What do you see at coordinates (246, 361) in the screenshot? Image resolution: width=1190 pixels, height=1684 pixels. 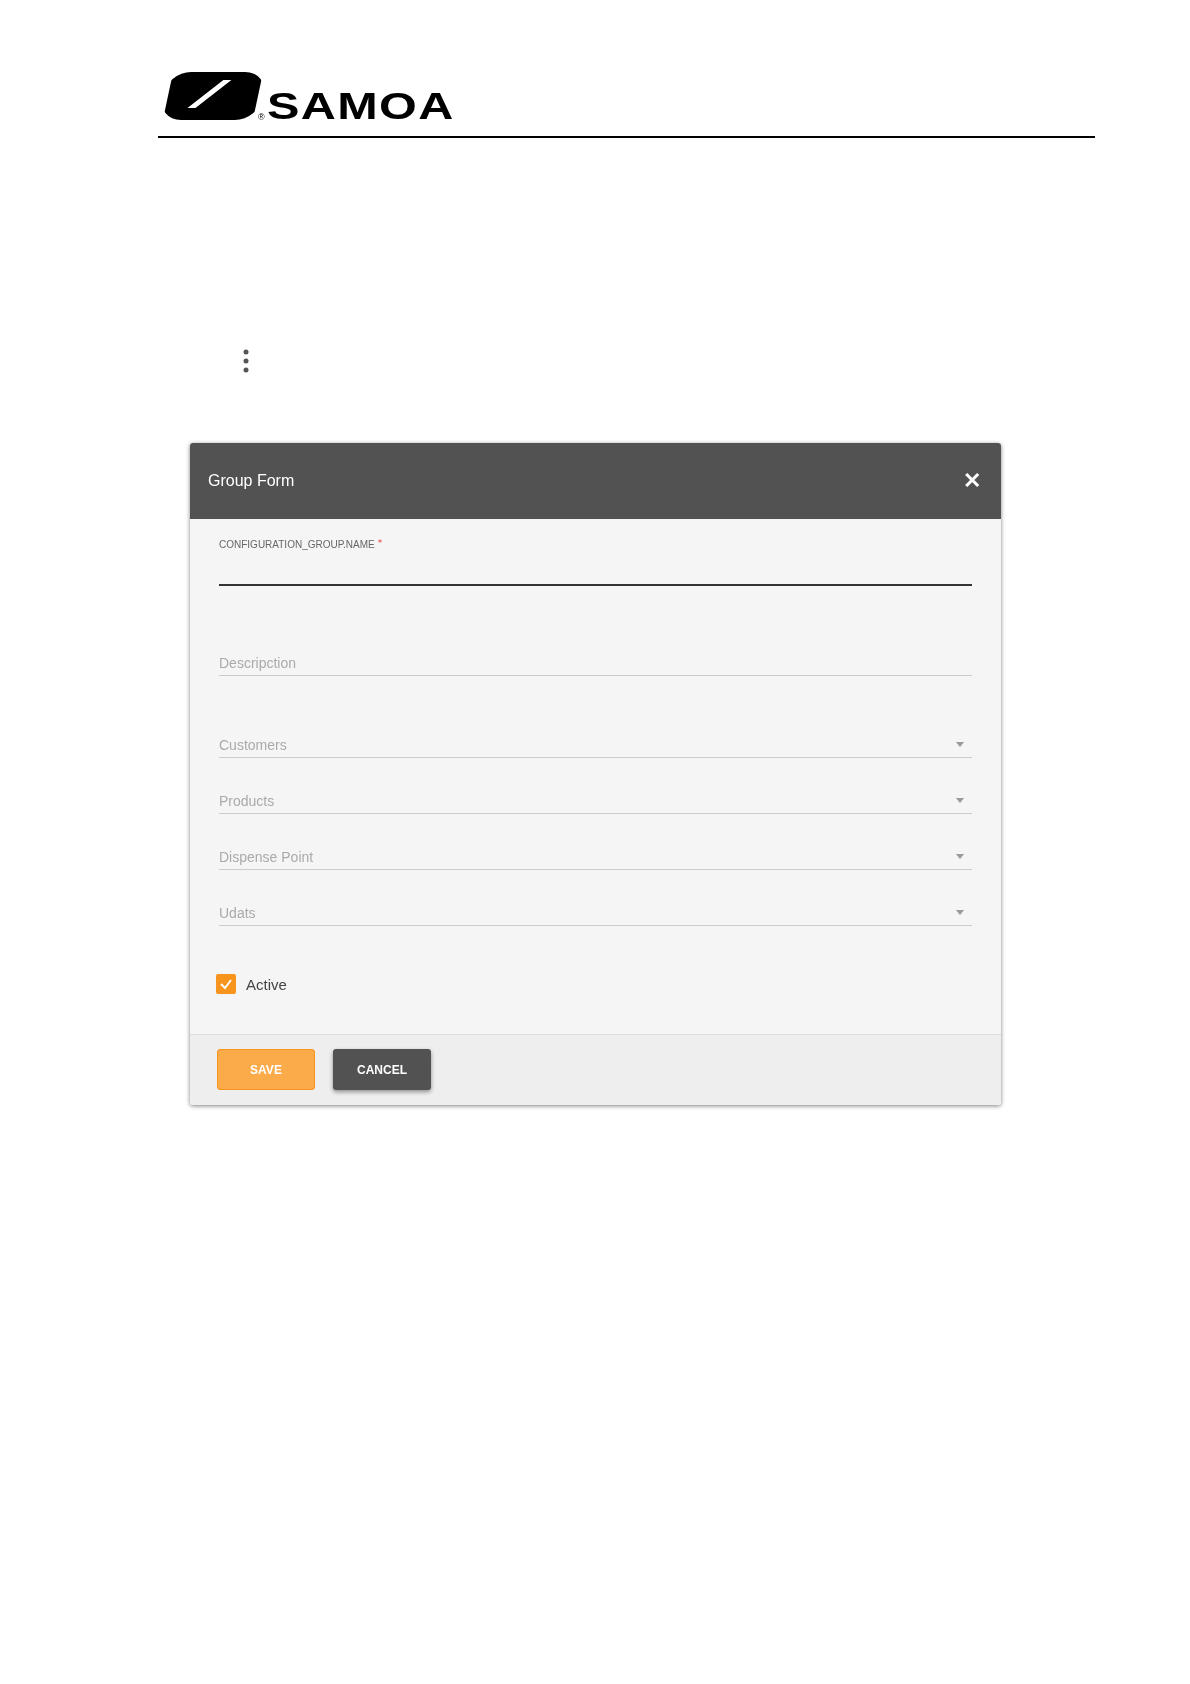 I see `more-options-icon` at bounding box center [246, 361].